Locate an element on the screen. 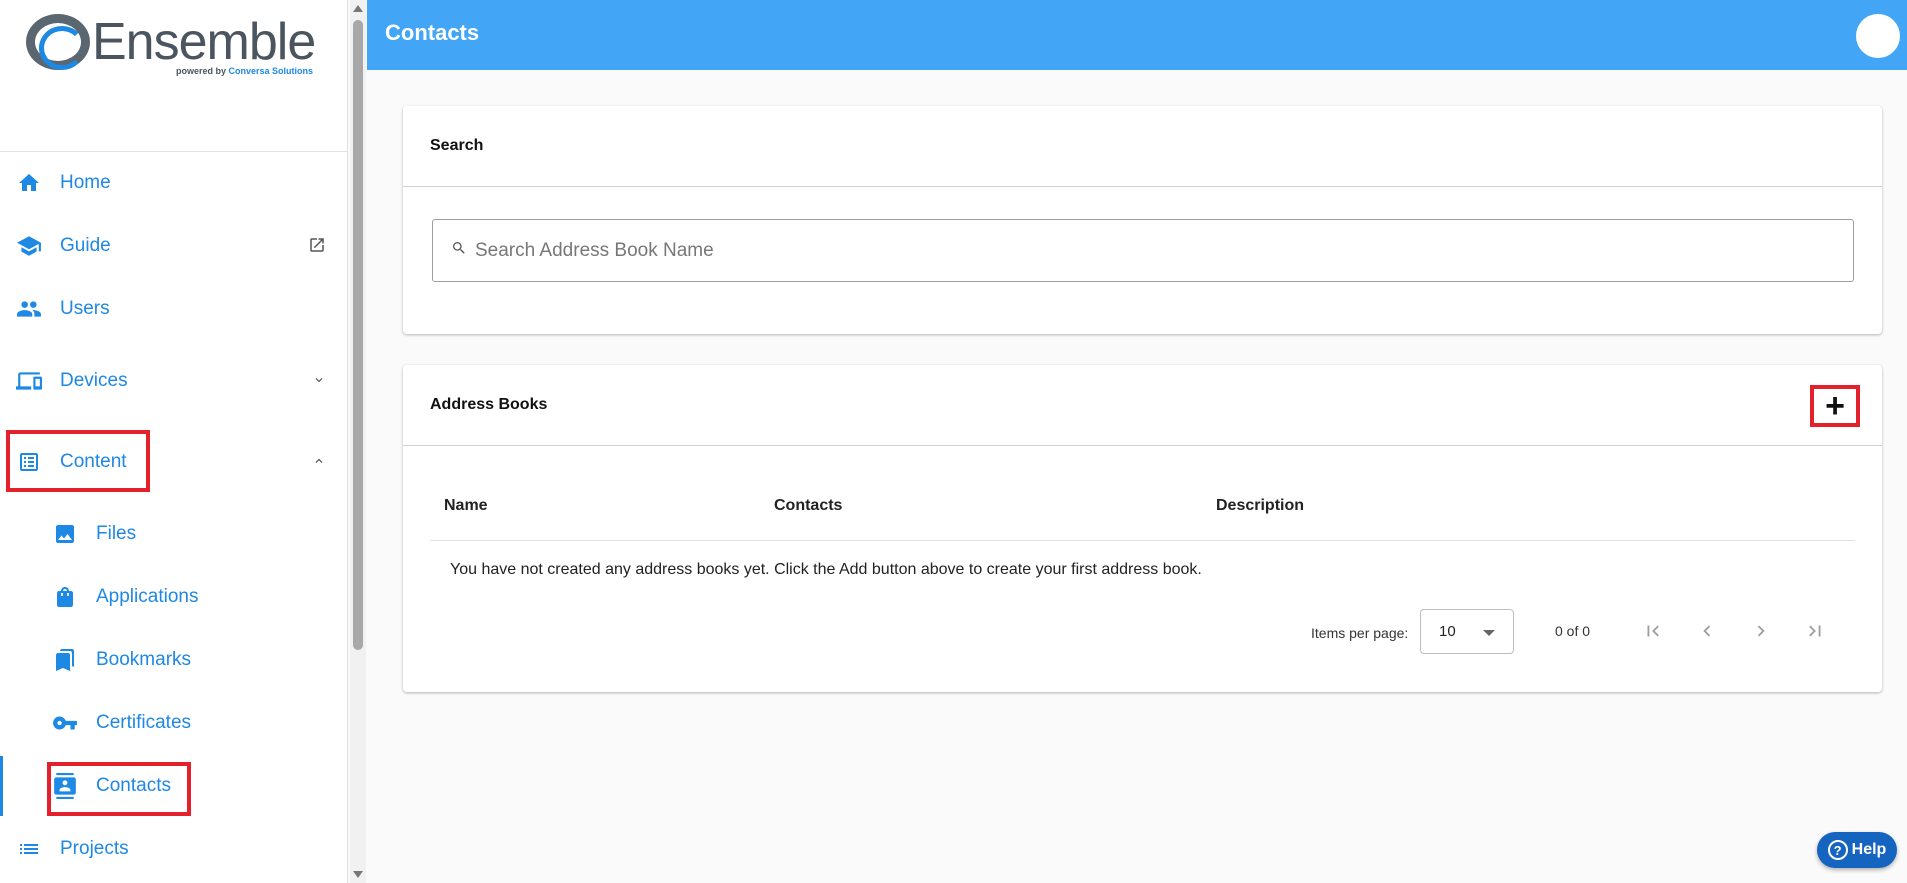  school-icon is located at coordinates (29, 246).